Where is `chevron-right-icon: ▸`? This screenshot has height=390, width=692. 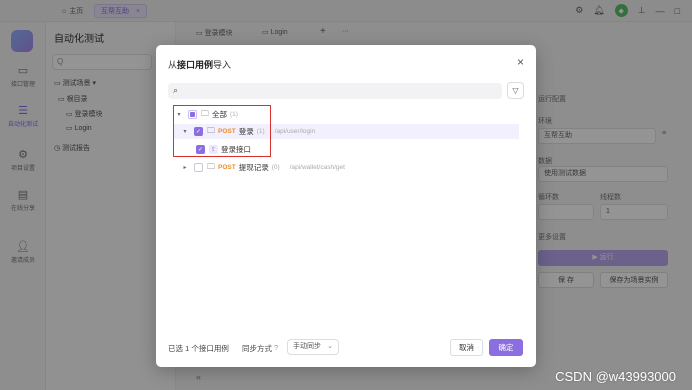
chevron-right-icon: ▸ is located at coordinates (185, 167).